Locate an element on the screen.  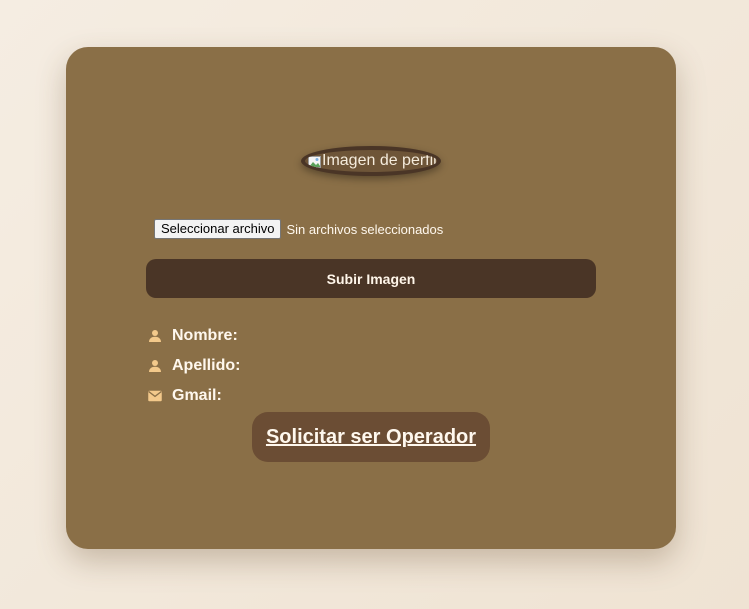
profile-image-alt-text: Imagen de perfil is located at coordinates (379, 160).